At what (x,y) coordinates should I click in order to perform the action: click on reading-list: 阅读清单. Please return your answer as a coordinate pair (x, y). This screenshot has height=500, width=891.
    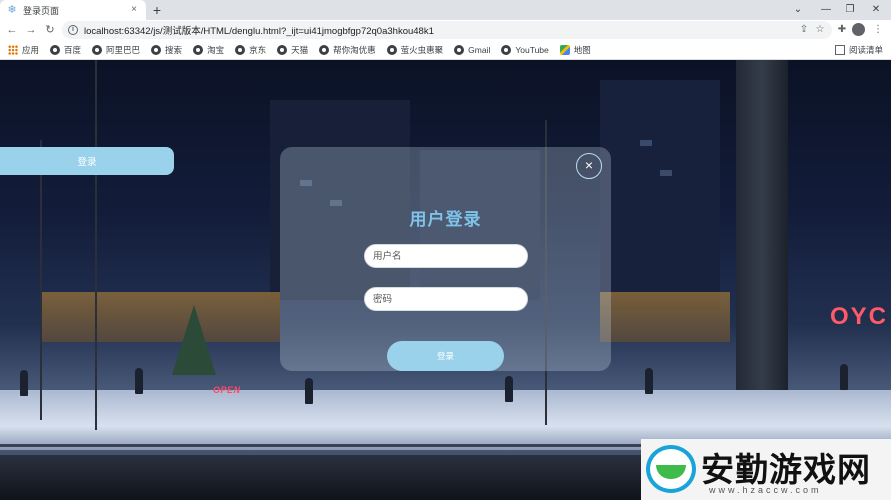
    Looking at the image, I should click on (858, 50).